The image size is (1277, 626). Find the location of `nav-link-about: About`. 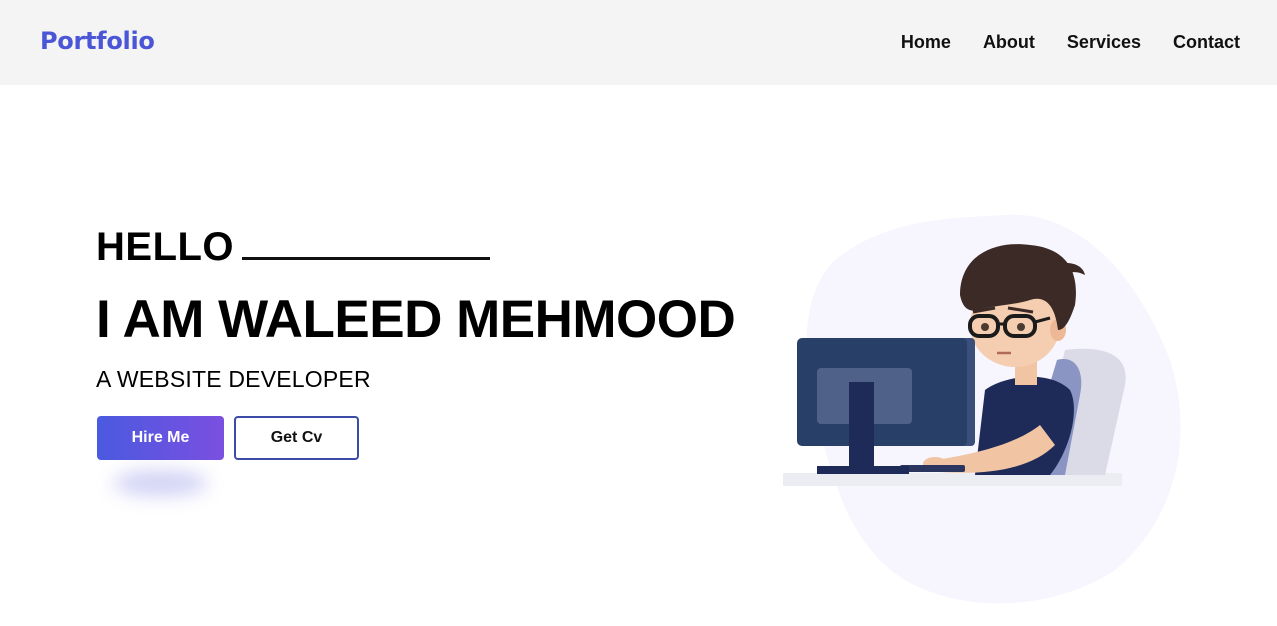

nav-link-about: About is located at coordinates (1009, 42).